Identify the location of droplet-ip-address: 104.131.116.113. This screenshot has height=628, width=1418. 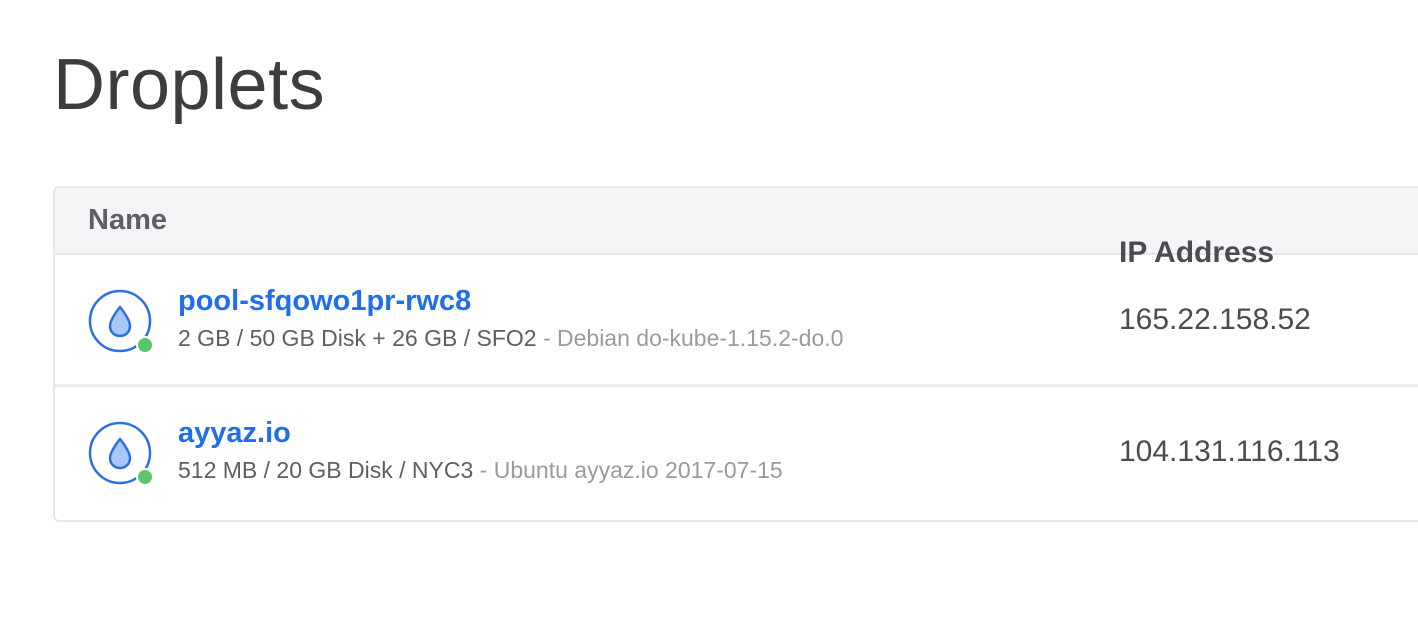
(1229, 452).